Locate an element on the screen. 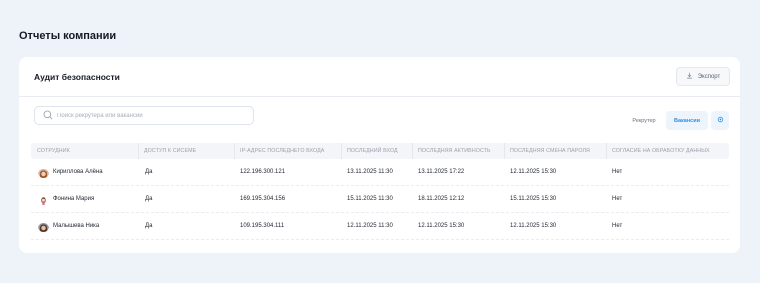 The image size is (760, 283). filter-recruiter-button: Рекрутер is located at coordinates (644, 120).